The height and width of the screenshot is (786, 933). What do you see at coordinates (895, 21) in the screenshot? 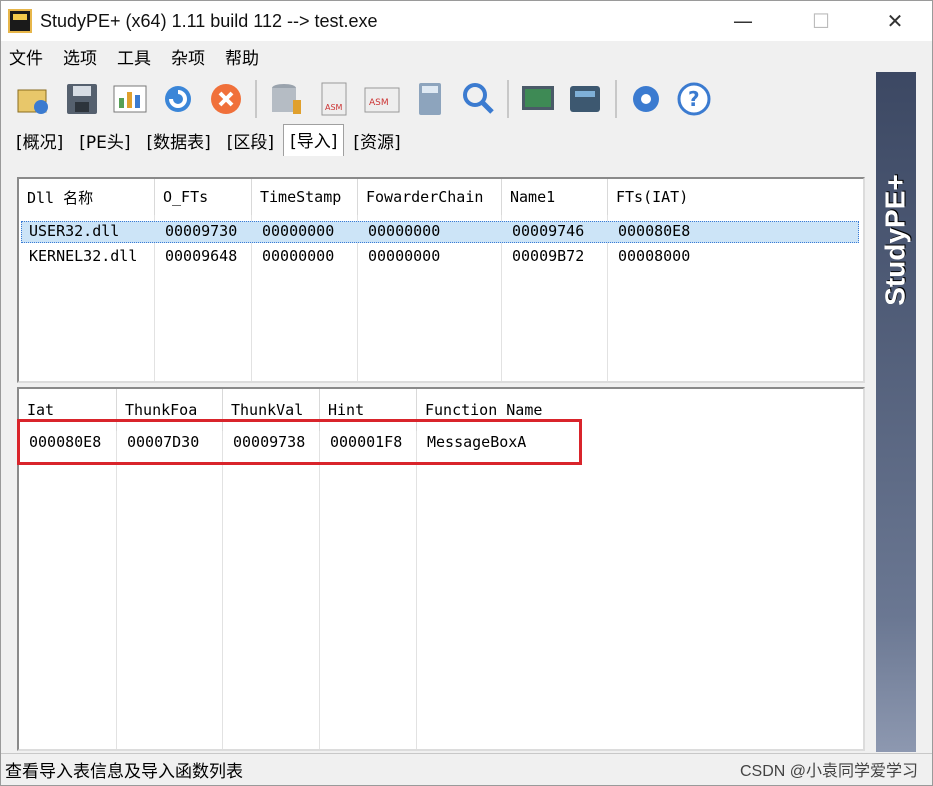
I see `close-button: ✕` at bounding box center [895, 21].